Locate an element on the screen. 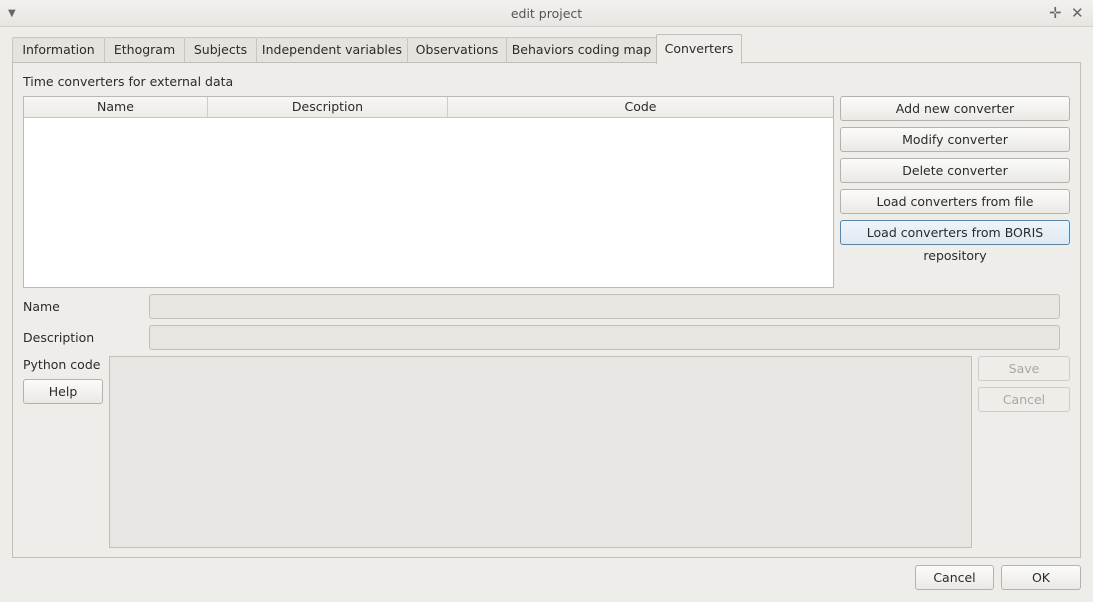 Image resolution: width=1093 pixels, height=602 pixels. tab-subjects: Subjects is located at coordinates (220, 50).